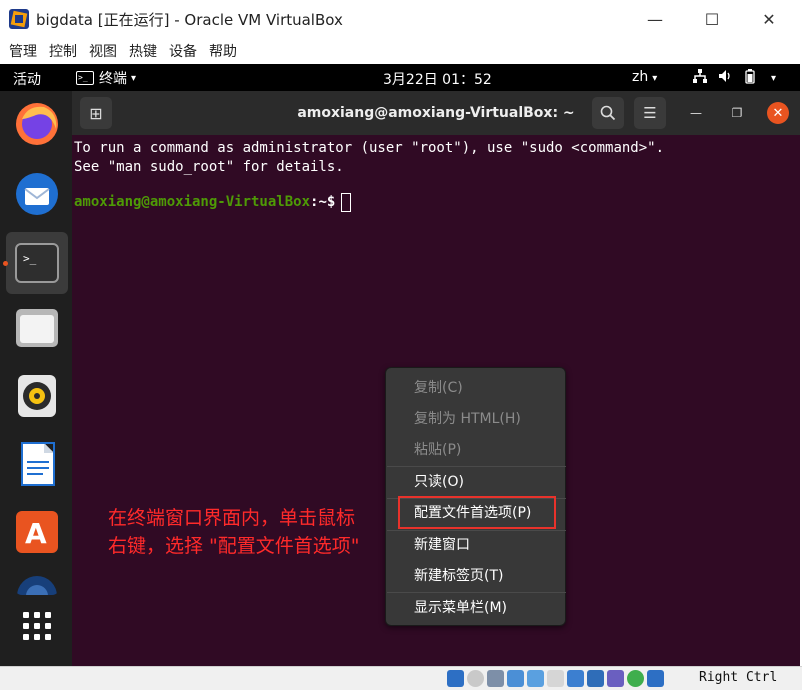 This screenshot has width=802, height=690. Describe the element at coordinates (37, 194) in the screenshot. I see `thunderbird-icon` at that location.